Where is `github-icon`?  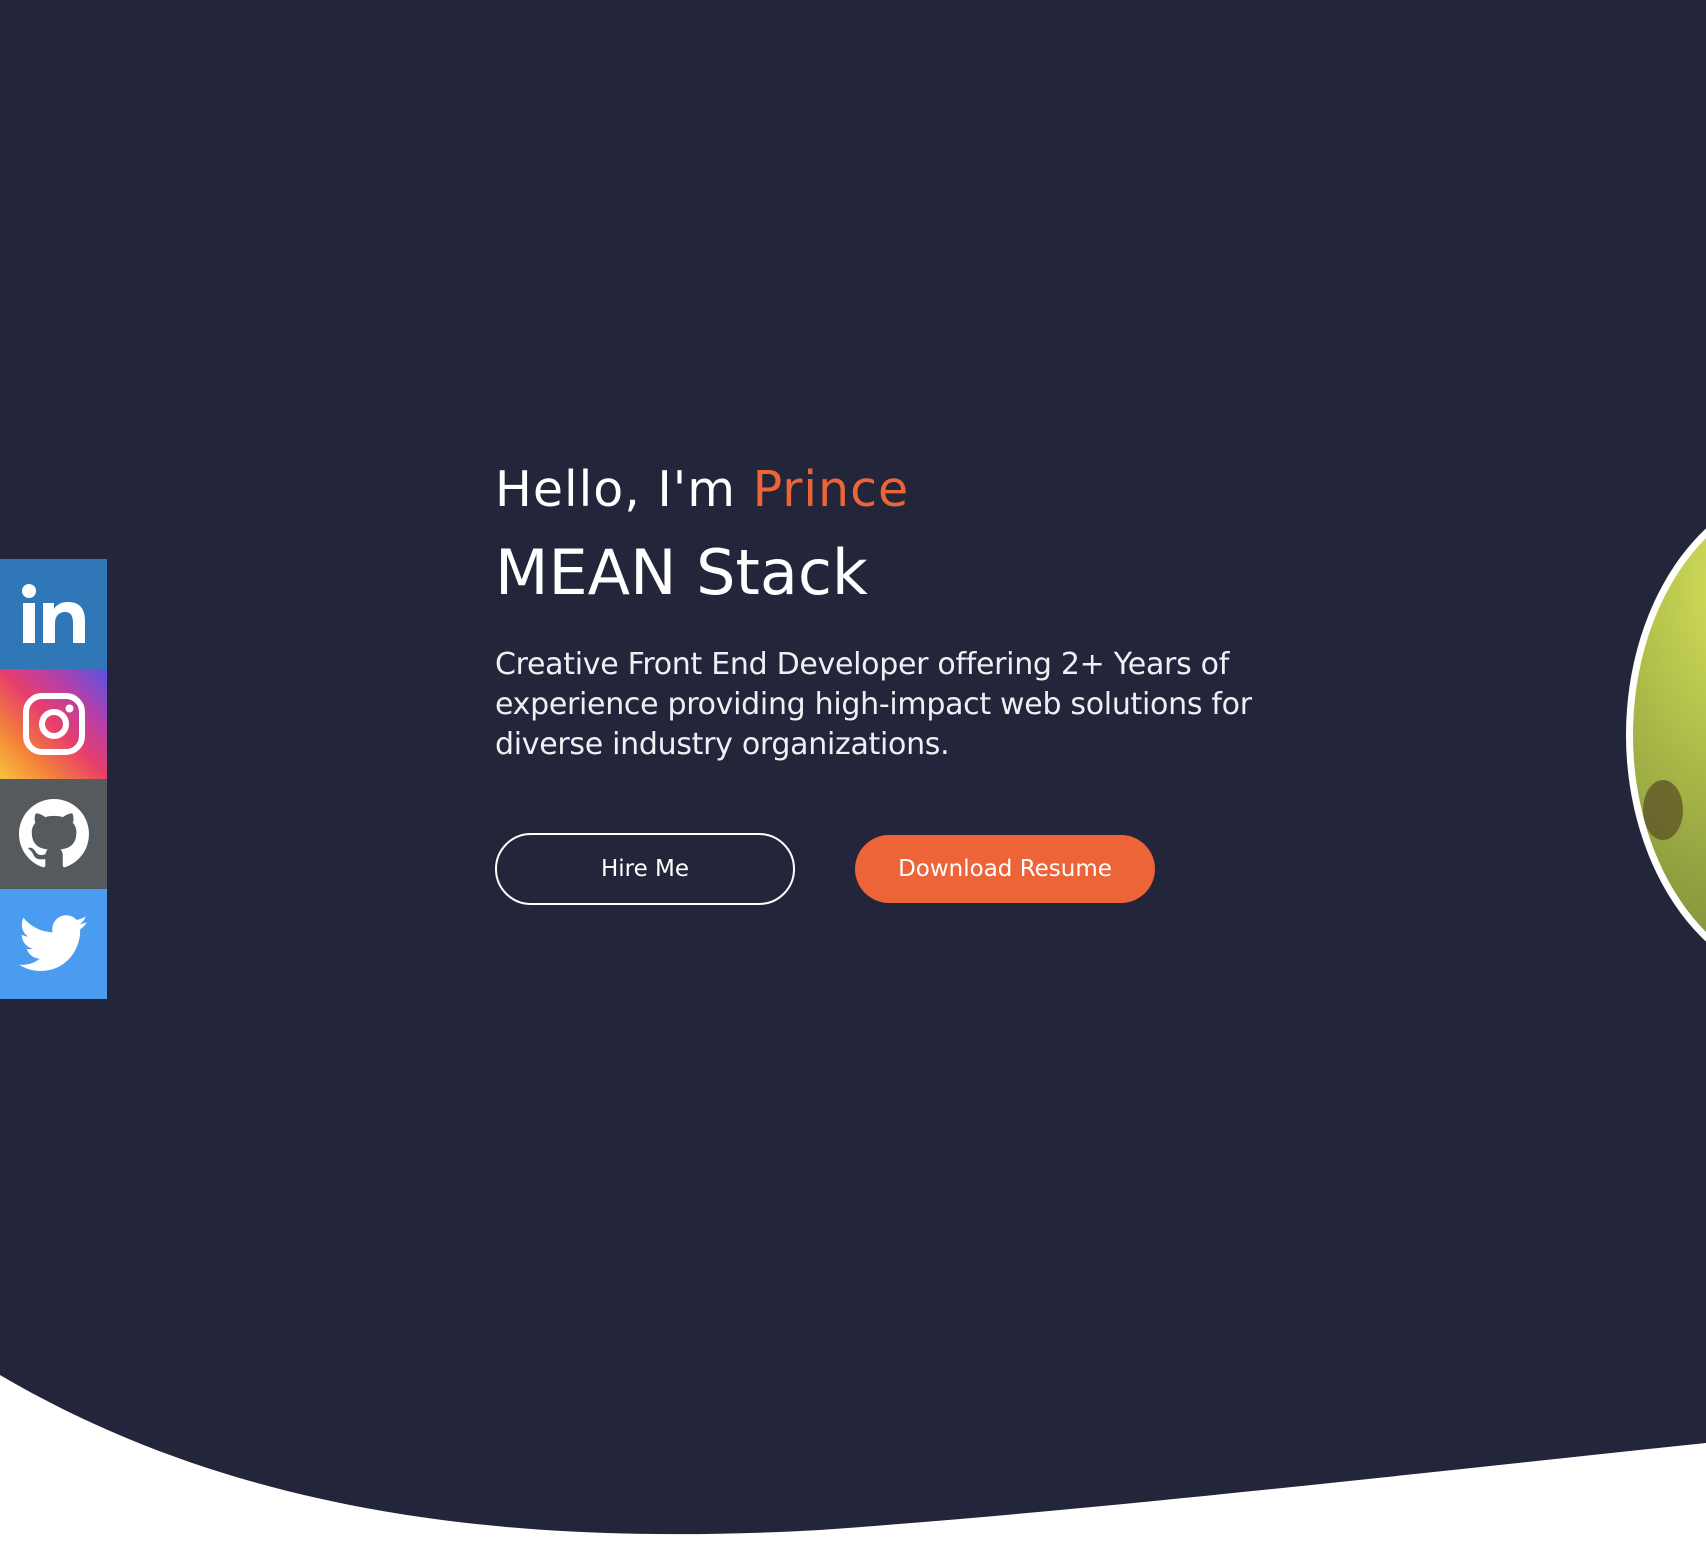
github-icon is located at coordinates (53, 833).